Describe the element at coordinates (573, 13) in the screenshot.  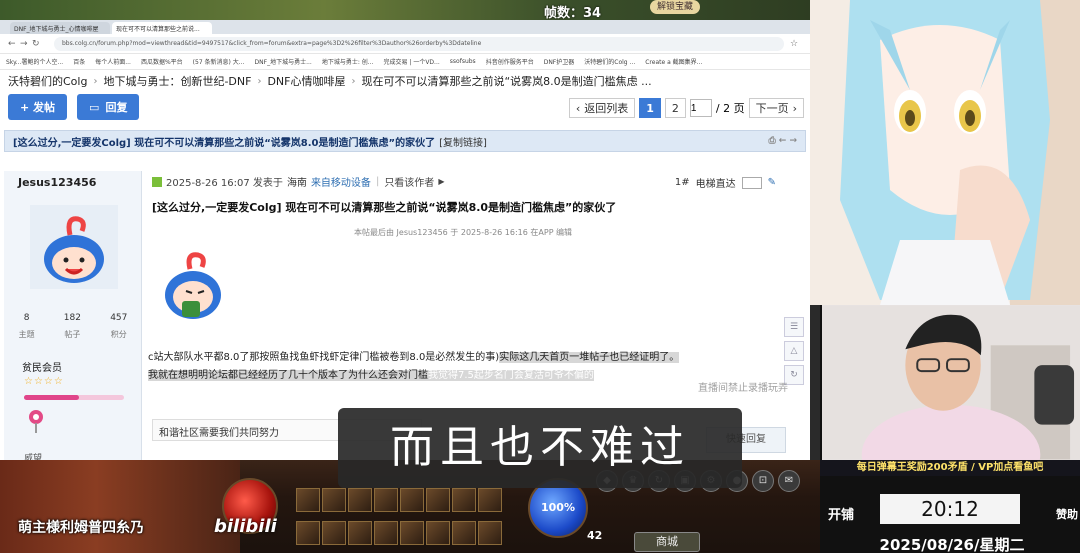
I see `fps-counter: 帧数：34` at that location.